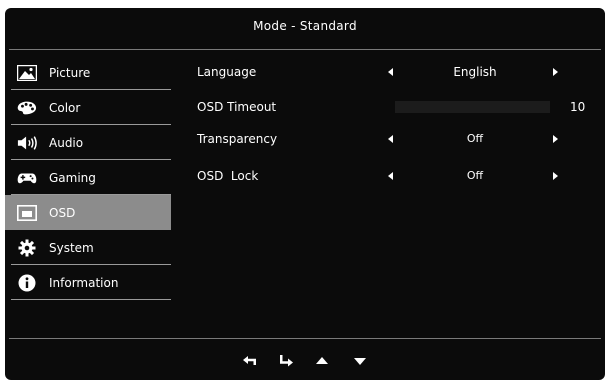 This screenshot has height=388, width=611. What do you see at coordinates (475, 138) in the screenshot?
I see `transparency-value: Off` at bounding box center [475, 138].